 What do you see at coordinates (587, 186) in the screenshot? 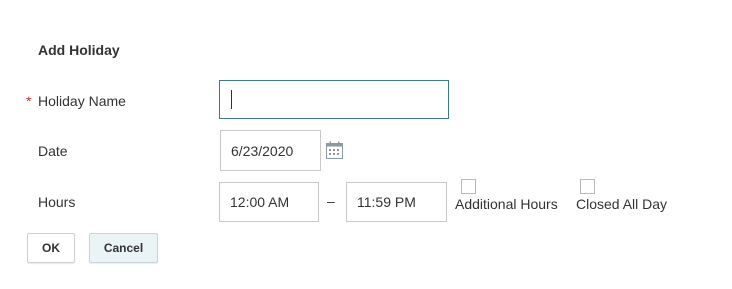
I see `closed-all-day-checkbox` at bounding box center [587, 186].